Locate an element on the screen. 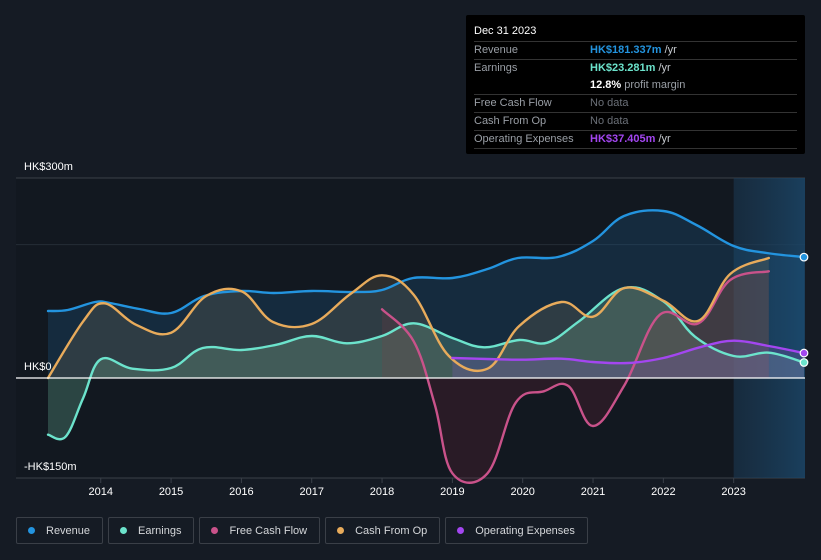 Image resolution: width=821 pixels, height=560 pixels. operating-expenses-end-marker is located at coordinates (804, 353).